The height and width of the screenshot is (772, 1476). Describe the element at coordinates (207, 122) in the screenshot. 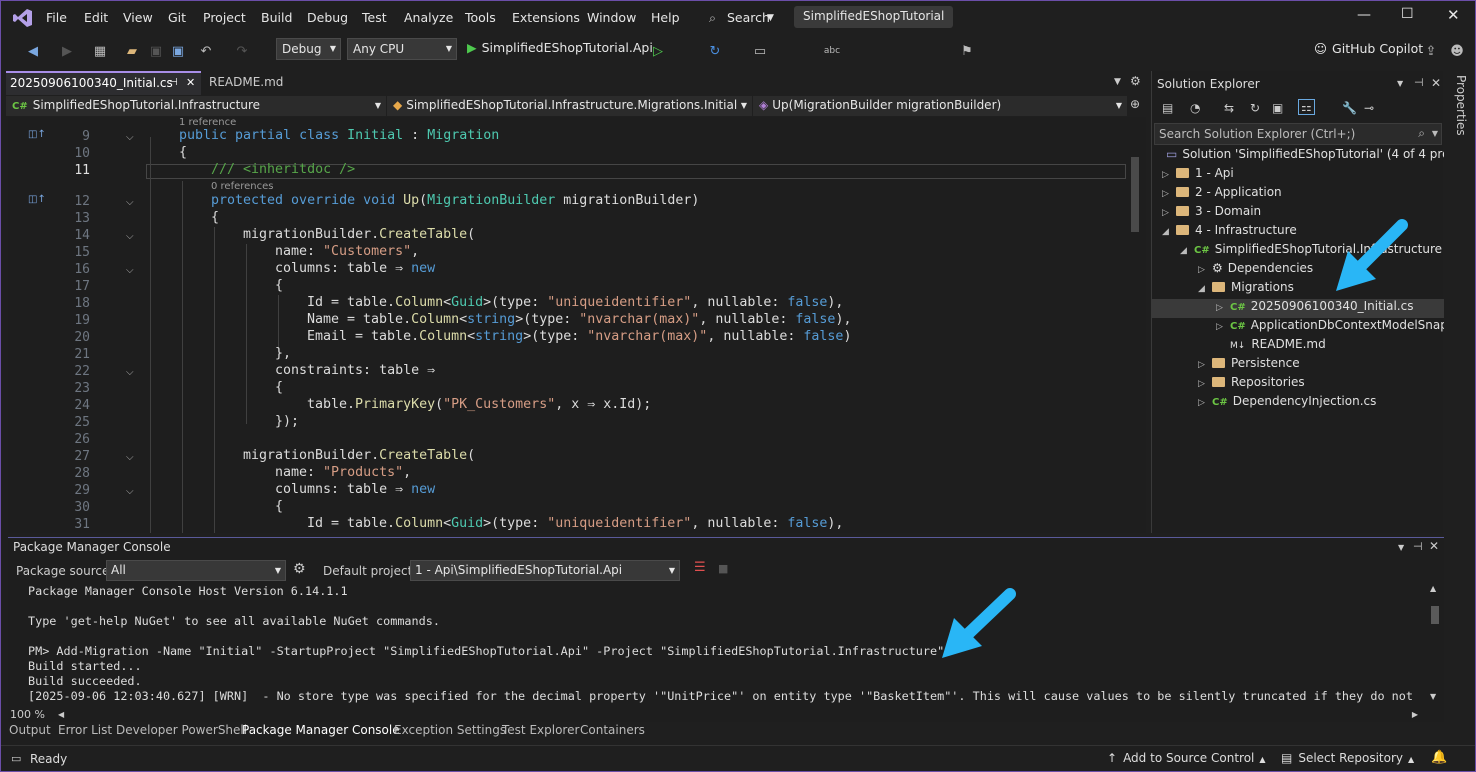

I see `codelens-references: 1 reference` at that location.